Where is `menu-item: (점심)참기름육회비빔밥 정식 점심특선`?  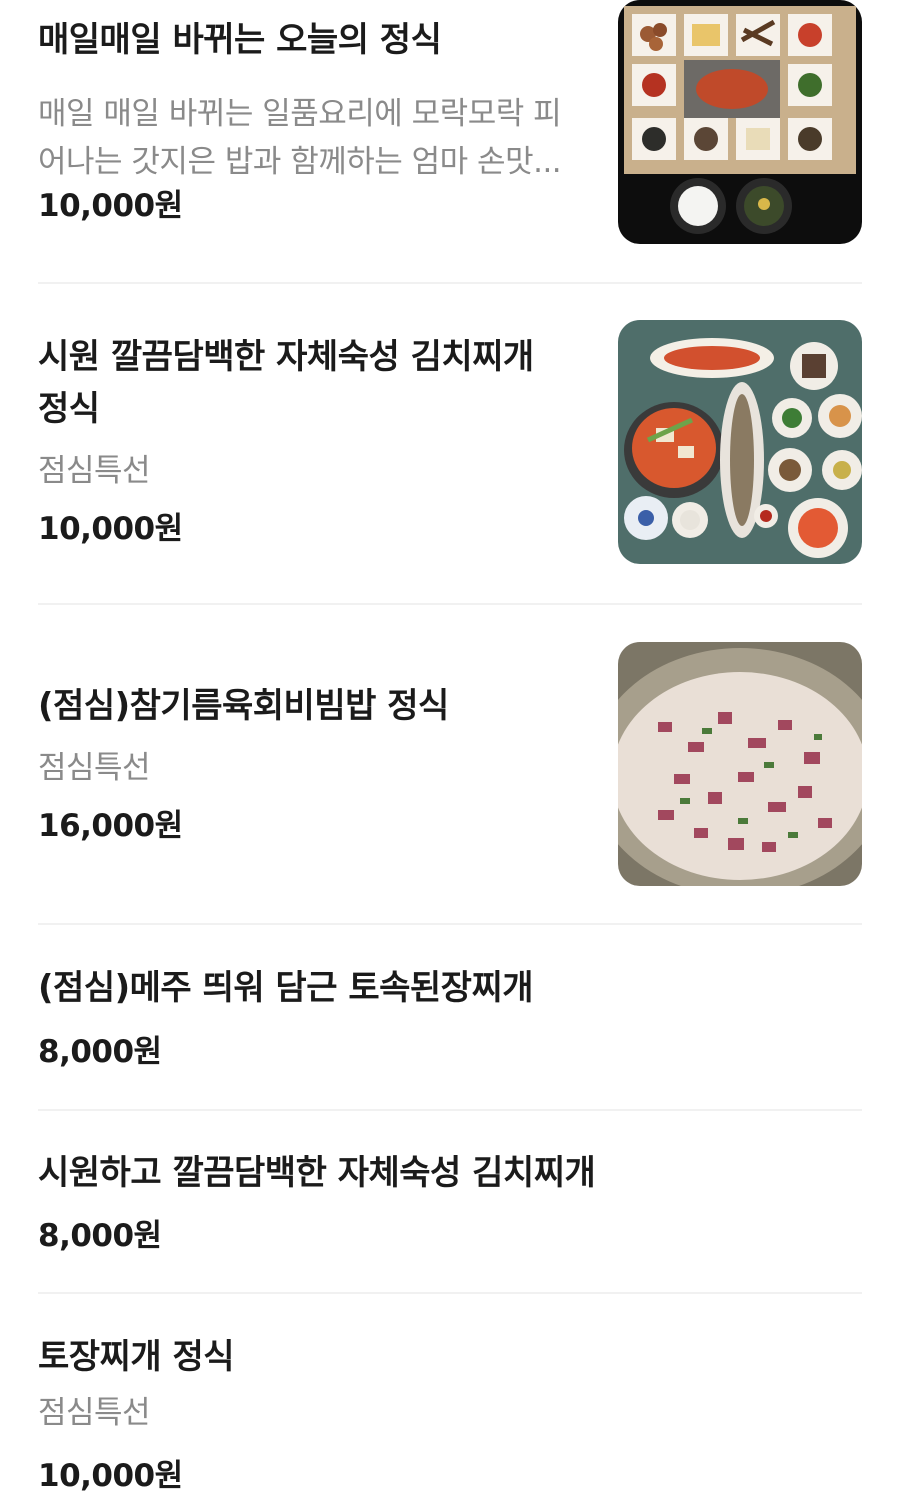 menu-item: (점심)참기름육회비빔밥 정식 점심특선 is located at coordinates (309, 736).